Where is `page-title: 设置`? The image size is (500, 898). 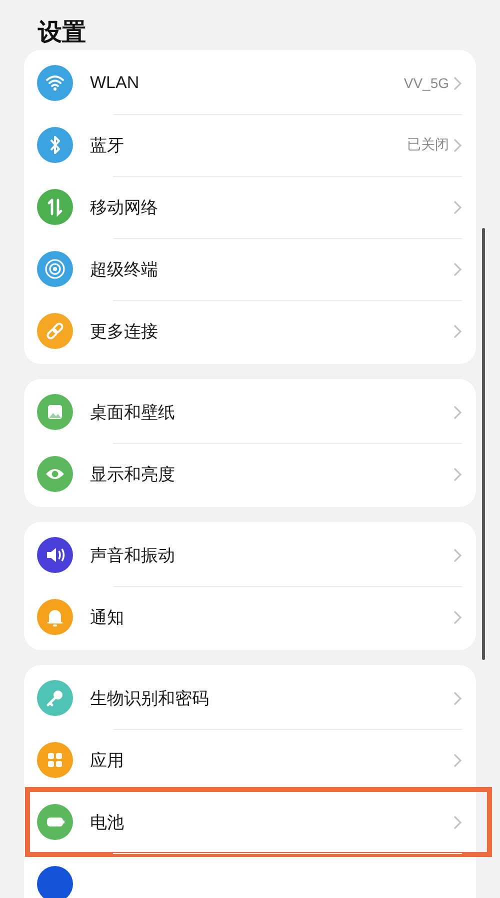
page-title: 设置 is located at coordinates (61, 33).